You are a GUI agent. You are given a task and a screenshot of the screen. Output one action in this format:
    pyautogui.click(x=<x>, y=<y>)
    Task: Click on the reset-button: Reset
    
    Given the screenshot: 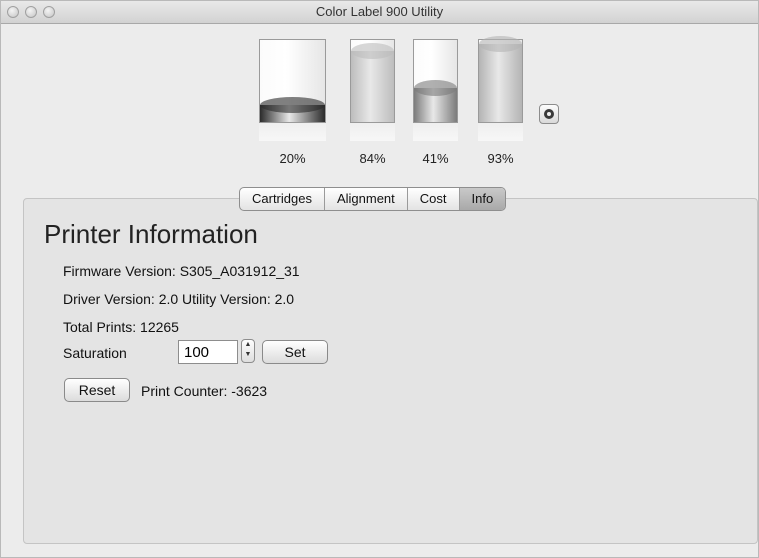 What is the action you would take?
    pyautogui.click(x=97, y=390)
    